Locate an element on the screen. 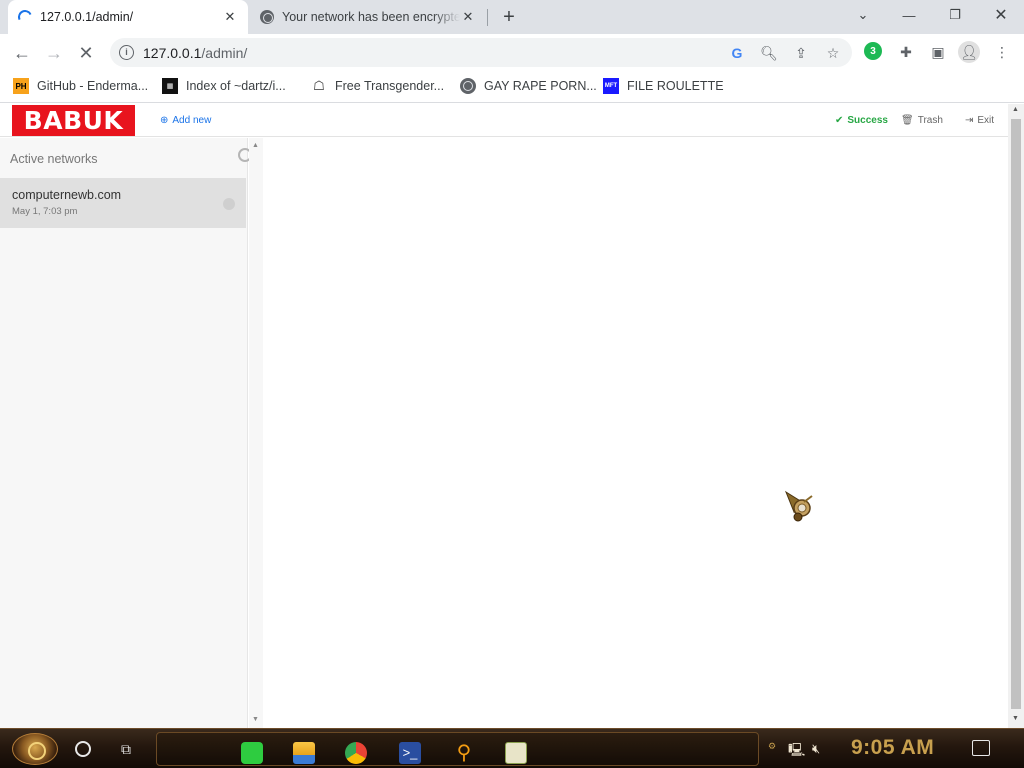  bookmark-label: FILE ROULETTE is located at coordinates (675, 86).